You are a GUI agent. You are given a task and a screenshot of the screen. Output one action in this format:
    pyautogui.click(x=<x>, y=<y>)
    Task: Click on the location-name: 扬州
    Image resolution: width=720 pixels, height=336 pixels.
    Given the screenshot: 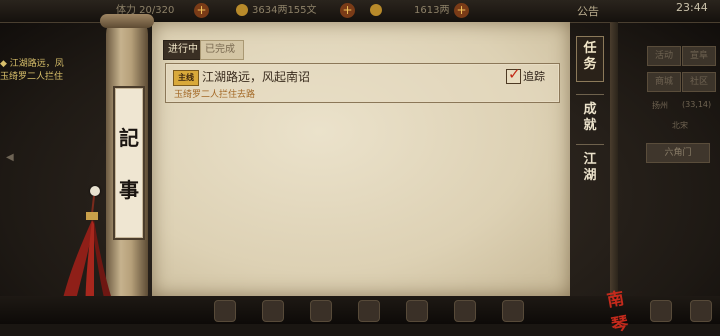 What is the action you would take?
    pyautogui.click(x=660, y=105)
    